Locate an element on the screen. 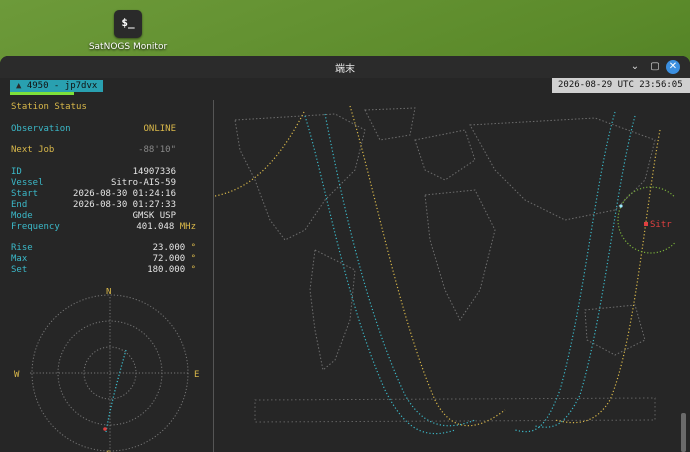 Image resolution: width=690 pixels, height=452 pixels. compass-e: E is located at coordinates (196, 375).